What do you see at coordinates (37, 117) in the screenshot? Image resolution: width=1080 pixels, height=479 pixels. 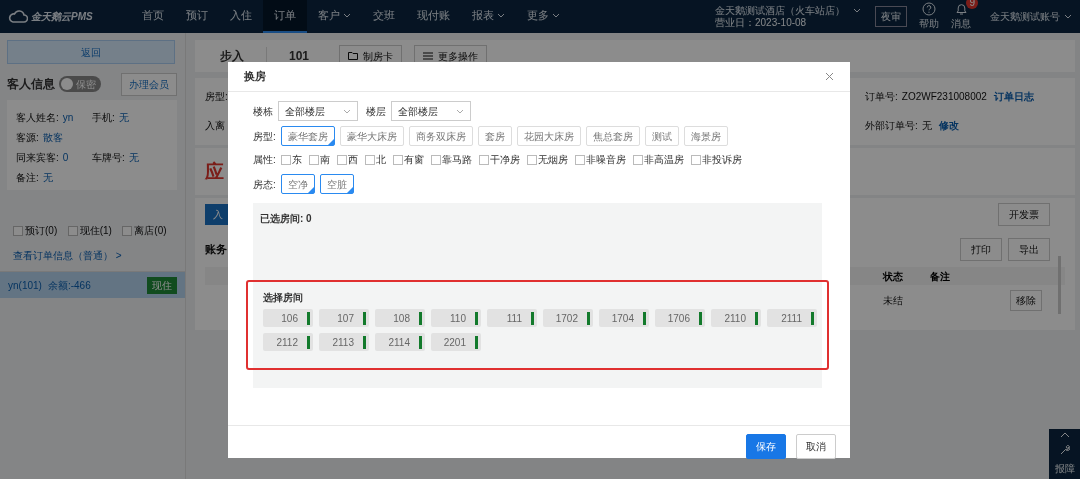 I see `field-label: 客人姓名:` at bounding box center [37, 117].